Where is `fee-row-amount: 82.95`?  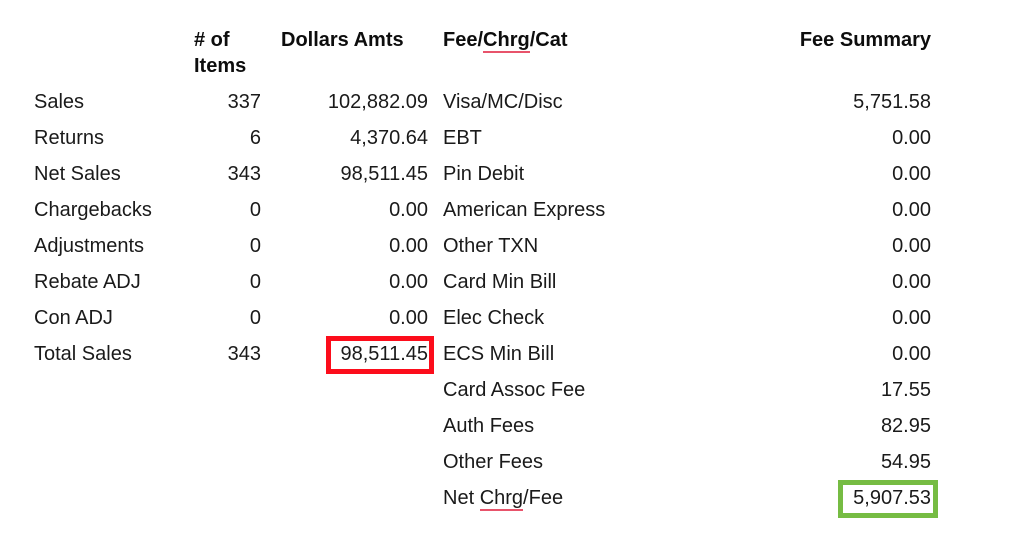 fee-row-amount: 82.95 is located at coordinates (905, 426).